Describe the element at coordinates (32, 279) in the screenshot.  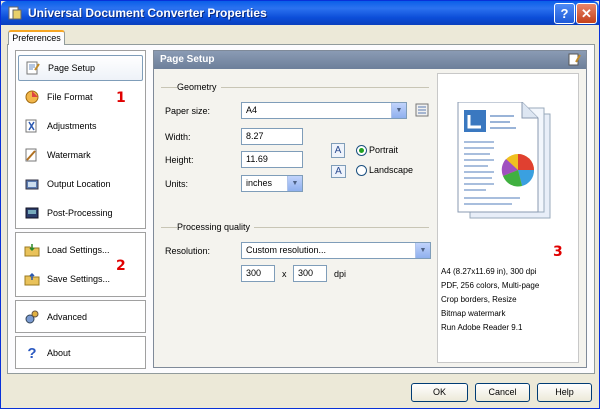
I see `save-settings-icon` at that location.